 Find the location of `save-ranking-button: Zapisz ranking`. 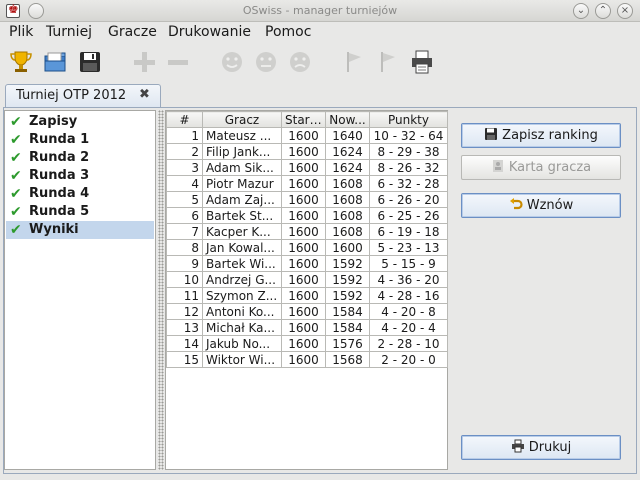

save-ranking-button: Zapisz ranking is located at coordinates (541, 135).